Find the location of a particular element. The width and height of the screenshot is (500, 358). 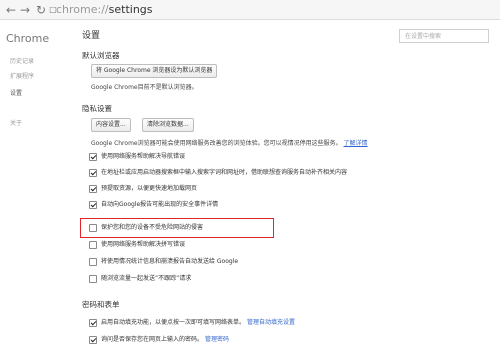

option-label: 启用自动填充功能，以便点按一次即可填写网络表单。 管理自动填充设置 is located at coordinates (198, 323).